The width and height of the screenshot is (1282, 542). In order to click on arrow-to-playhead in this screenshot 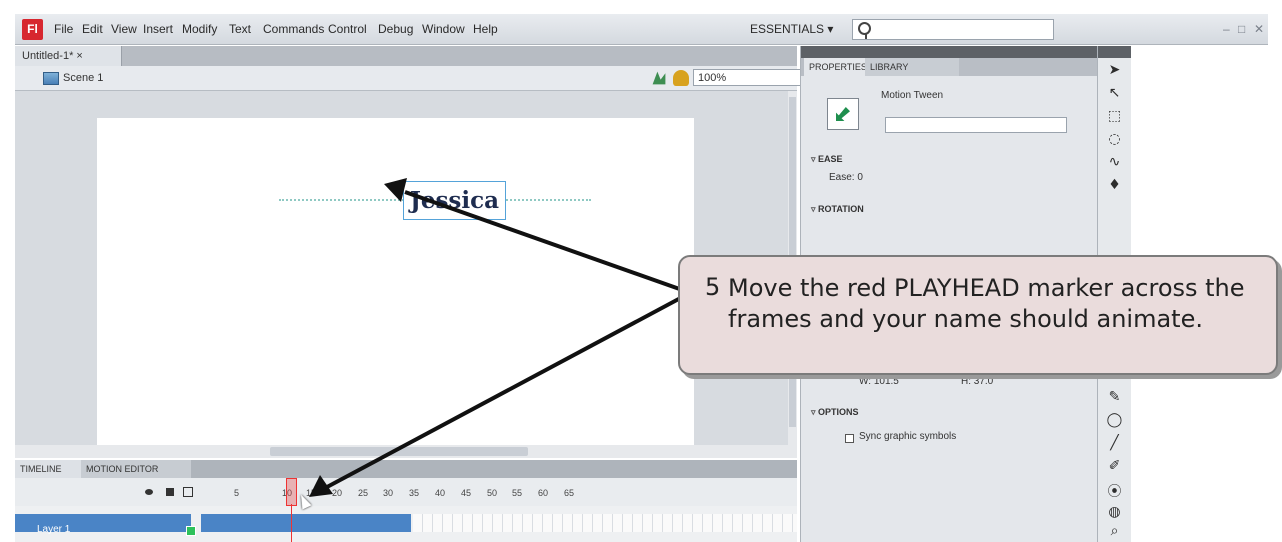, I will do `click(507, 390)`.